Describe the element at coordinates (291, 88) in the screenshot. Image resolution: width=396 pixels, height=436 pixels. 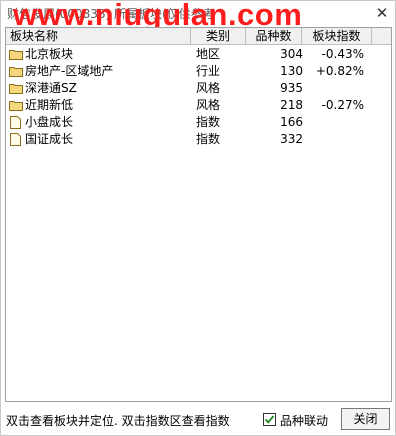
I see `row-count: 935` at that location.